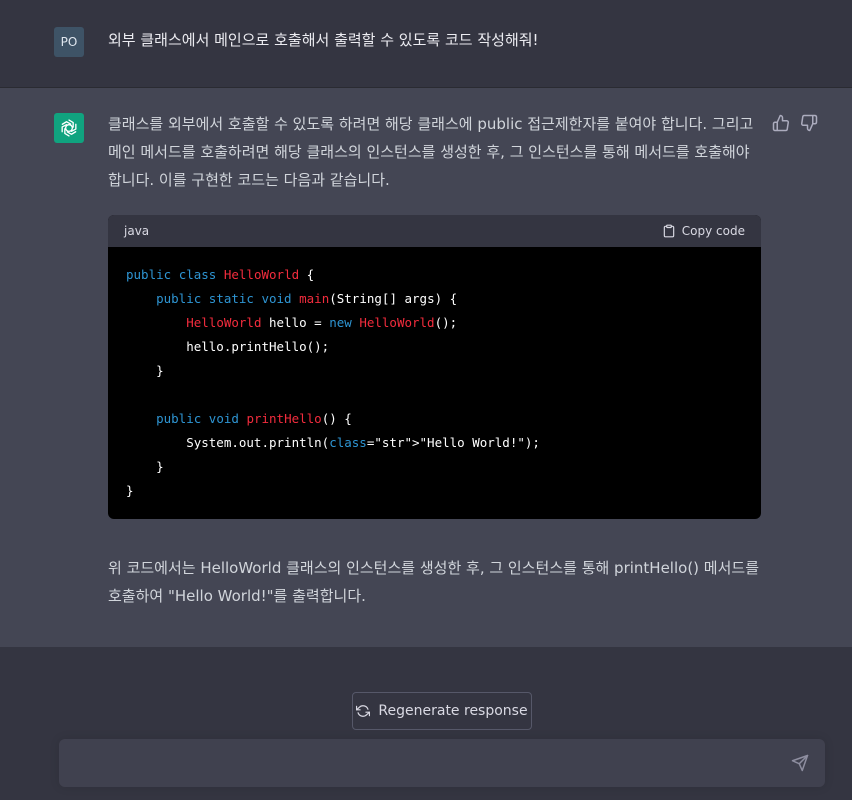 This screenshot has height=800, width=852. I want to click on user-message-text: 외부 클래스에서 메인으로 호출해서 출력할 수 있도록 코드 작성해줘!, so click(323, 40).